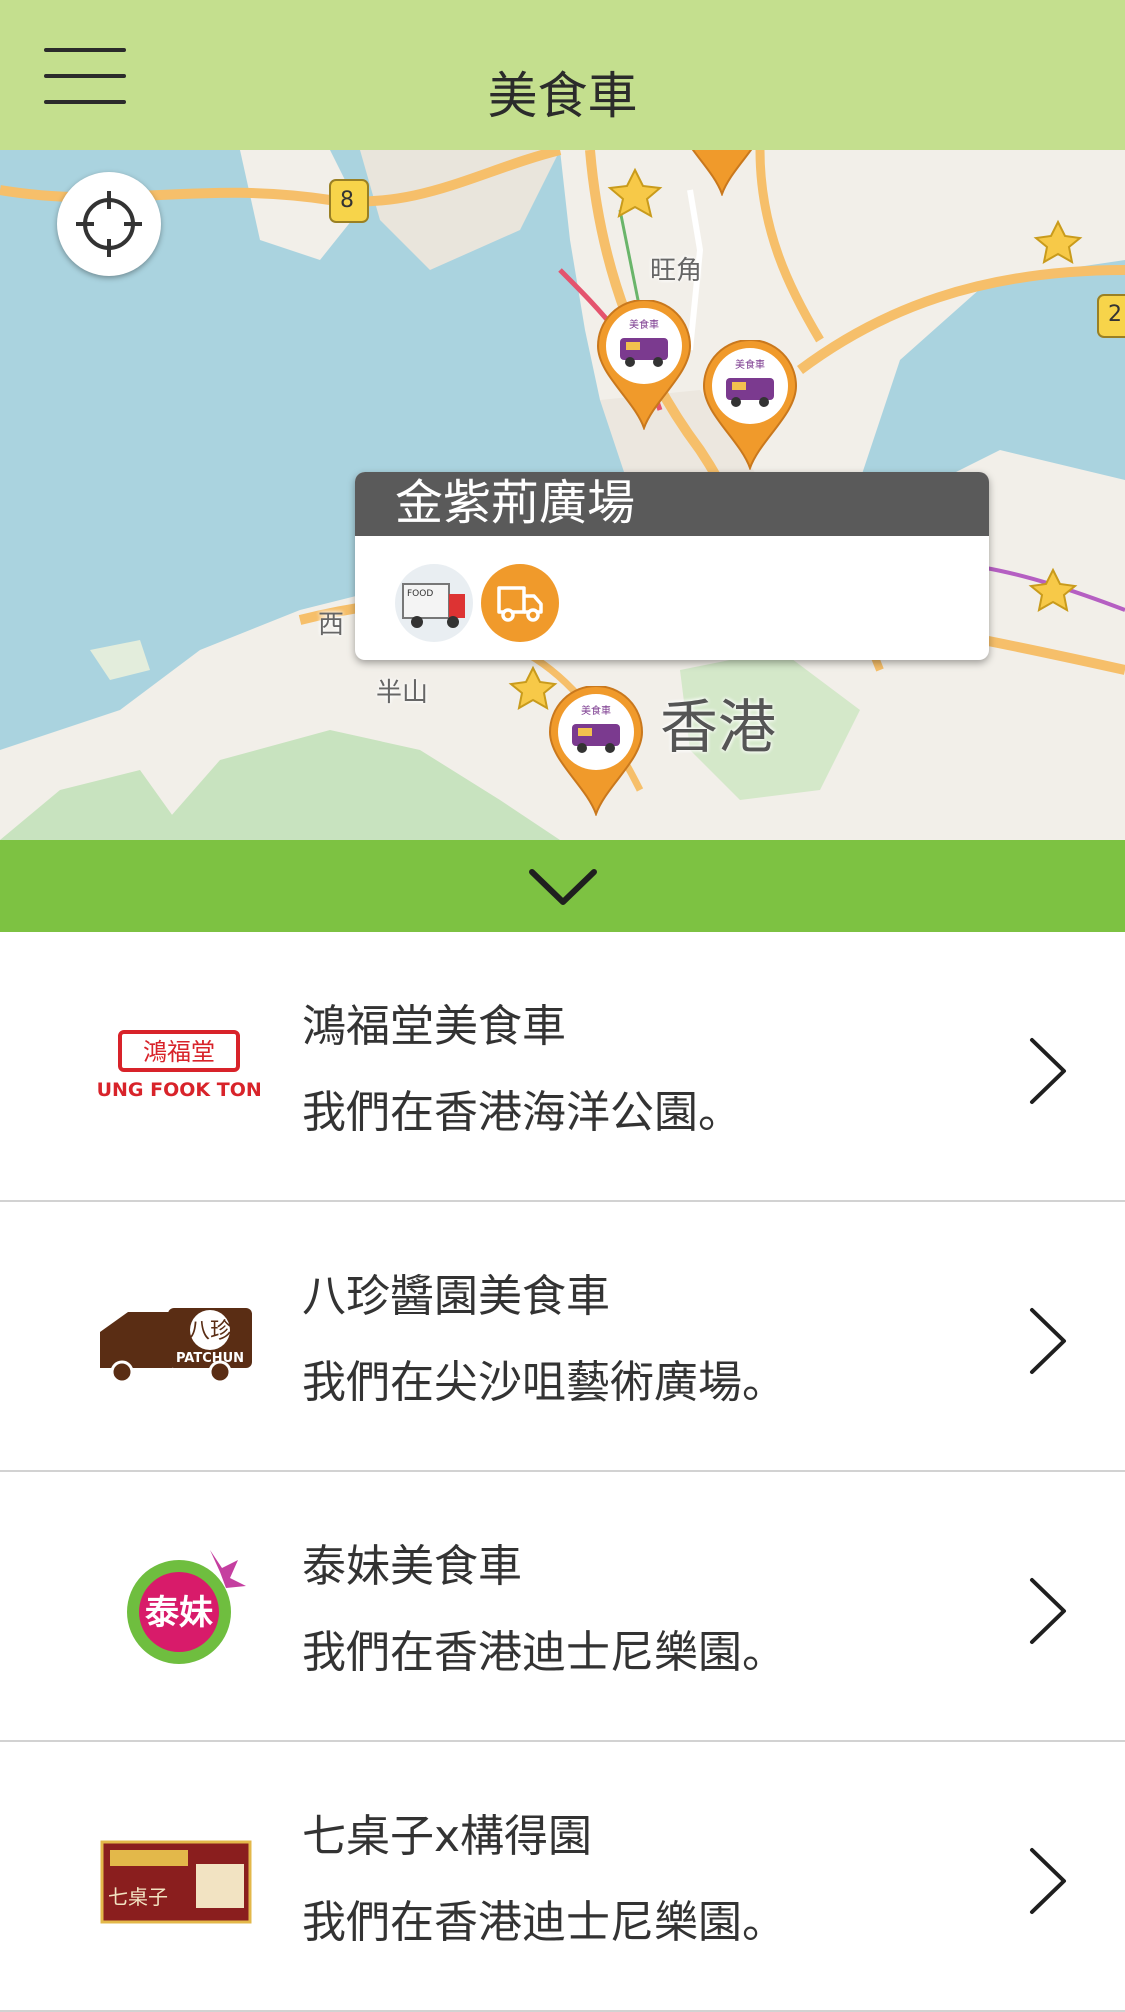 This screenshot has height=2012, width=1125. Describe the element at coordinates (138, 1897) in the screenshot. I see `logo-text: 七桌子` at that location.